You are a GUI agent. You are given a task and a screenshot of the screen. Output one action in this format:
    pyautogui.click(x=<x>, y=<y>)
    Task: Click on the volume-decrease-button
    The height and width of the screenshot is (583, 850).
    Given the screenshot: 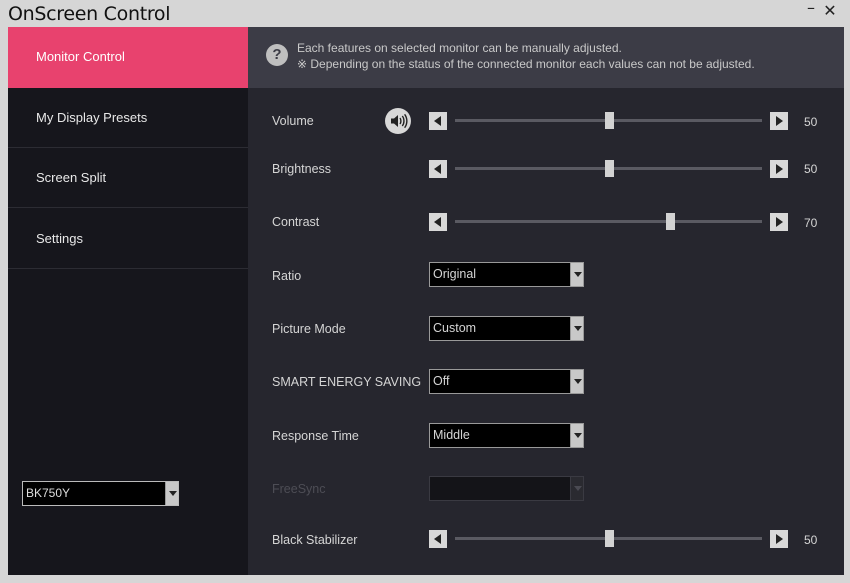 What is the action you would take?
    pyautogui.click(x=438, y=121)
    